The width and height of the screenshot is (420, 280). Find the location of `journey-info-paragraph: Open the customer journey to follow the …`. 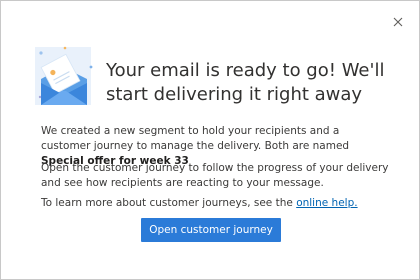

journey-info-paragraph: Open the customer journey to follow the … is located at coordinates (215, 175).